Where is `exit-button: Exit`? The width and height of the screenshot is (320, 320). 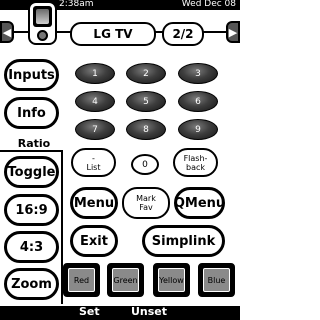 exit-button: Exit is located at coordinates (94, 241).